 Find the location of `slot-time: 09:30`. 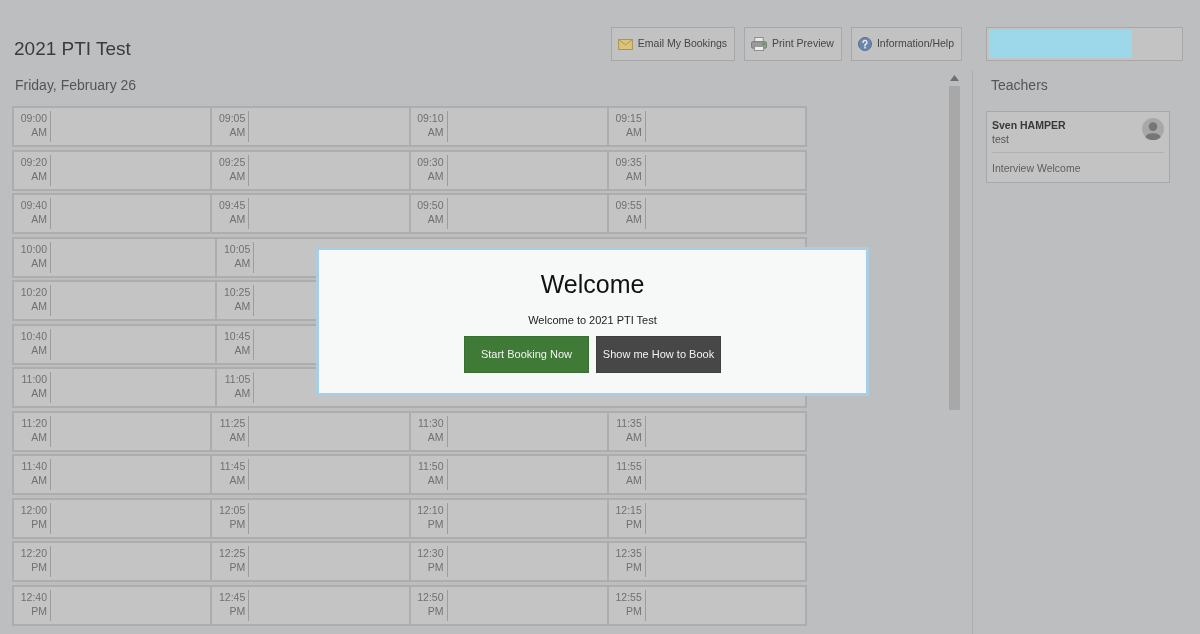

slot-time: 09:30 is located at coordinates (430, 161).